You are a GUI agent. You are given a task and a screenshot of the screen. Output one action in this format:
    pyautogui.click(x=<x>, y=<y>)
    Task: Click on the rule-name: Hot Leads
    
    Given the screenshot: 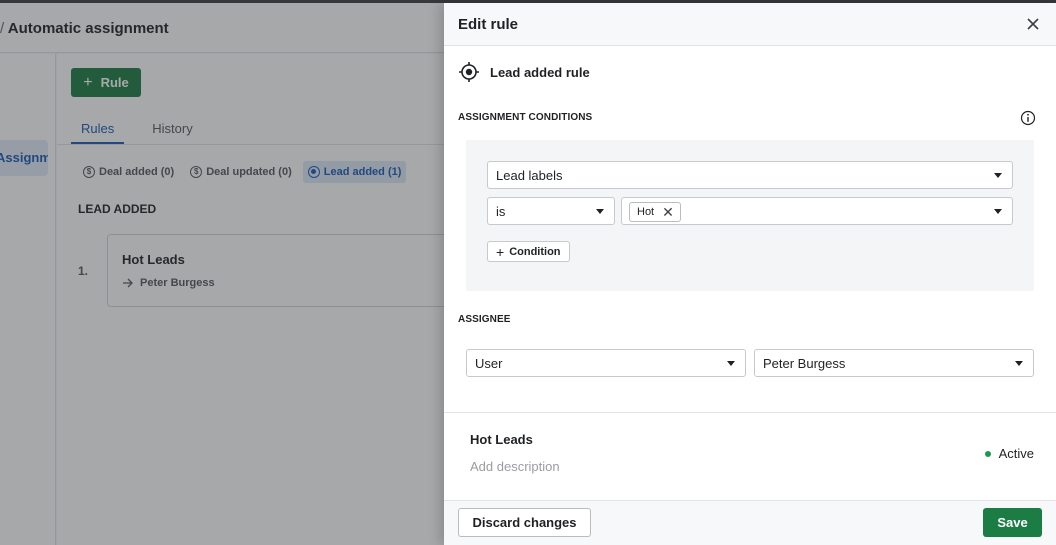 What is the action you would take?
    pyautogui.click(x=501, y=439)
    